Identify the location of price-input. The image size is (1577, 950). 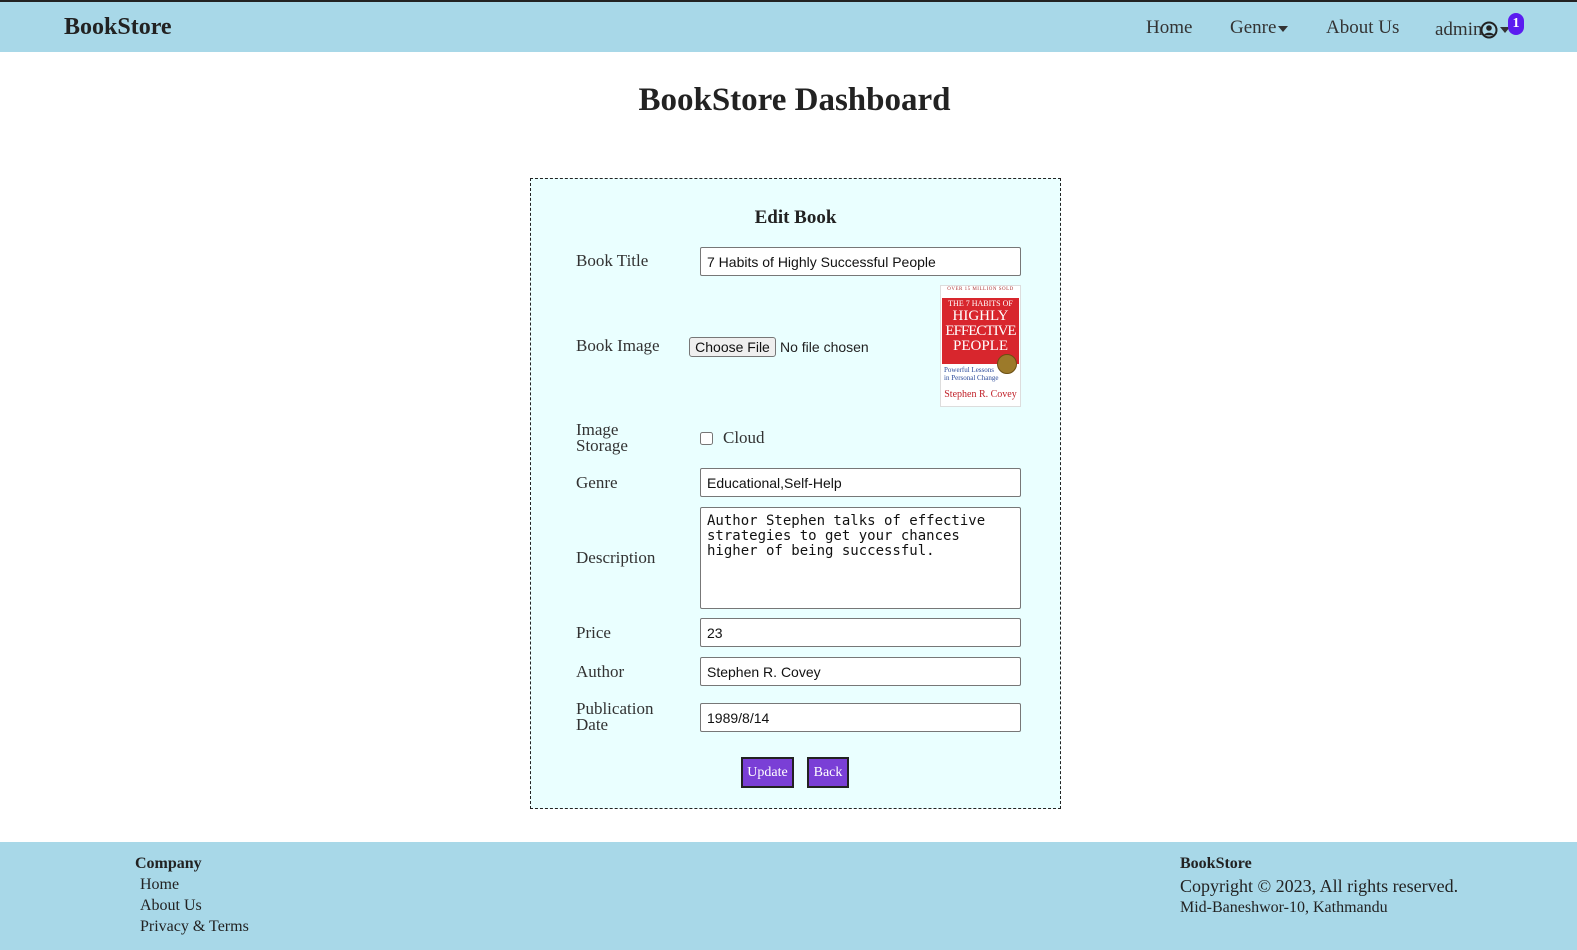
(860, 632).